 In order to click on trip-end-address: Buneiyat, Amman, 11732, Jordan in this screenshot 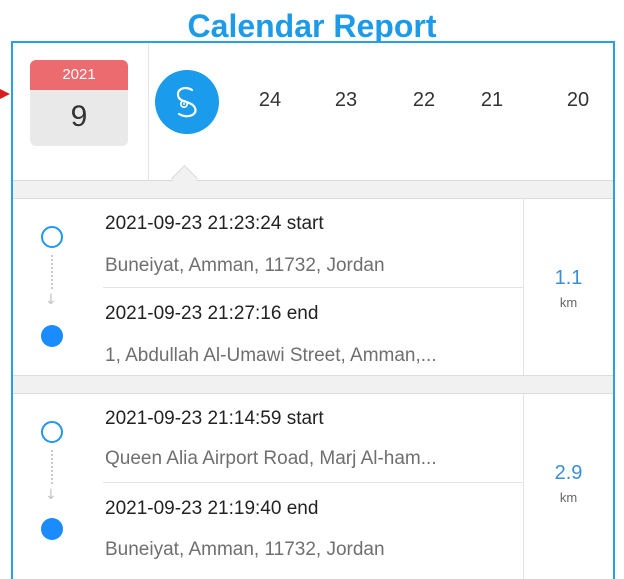, I will do `click(245, 549)`.